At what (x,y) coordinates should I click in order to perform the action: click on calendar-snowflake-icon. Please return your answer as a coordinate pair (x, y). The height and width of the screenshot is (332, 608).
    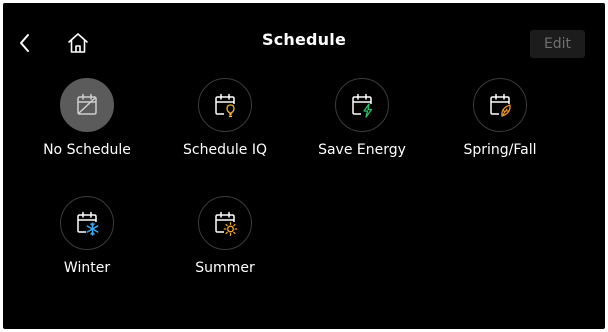
    Looking at the image, I should click on (88, 223).